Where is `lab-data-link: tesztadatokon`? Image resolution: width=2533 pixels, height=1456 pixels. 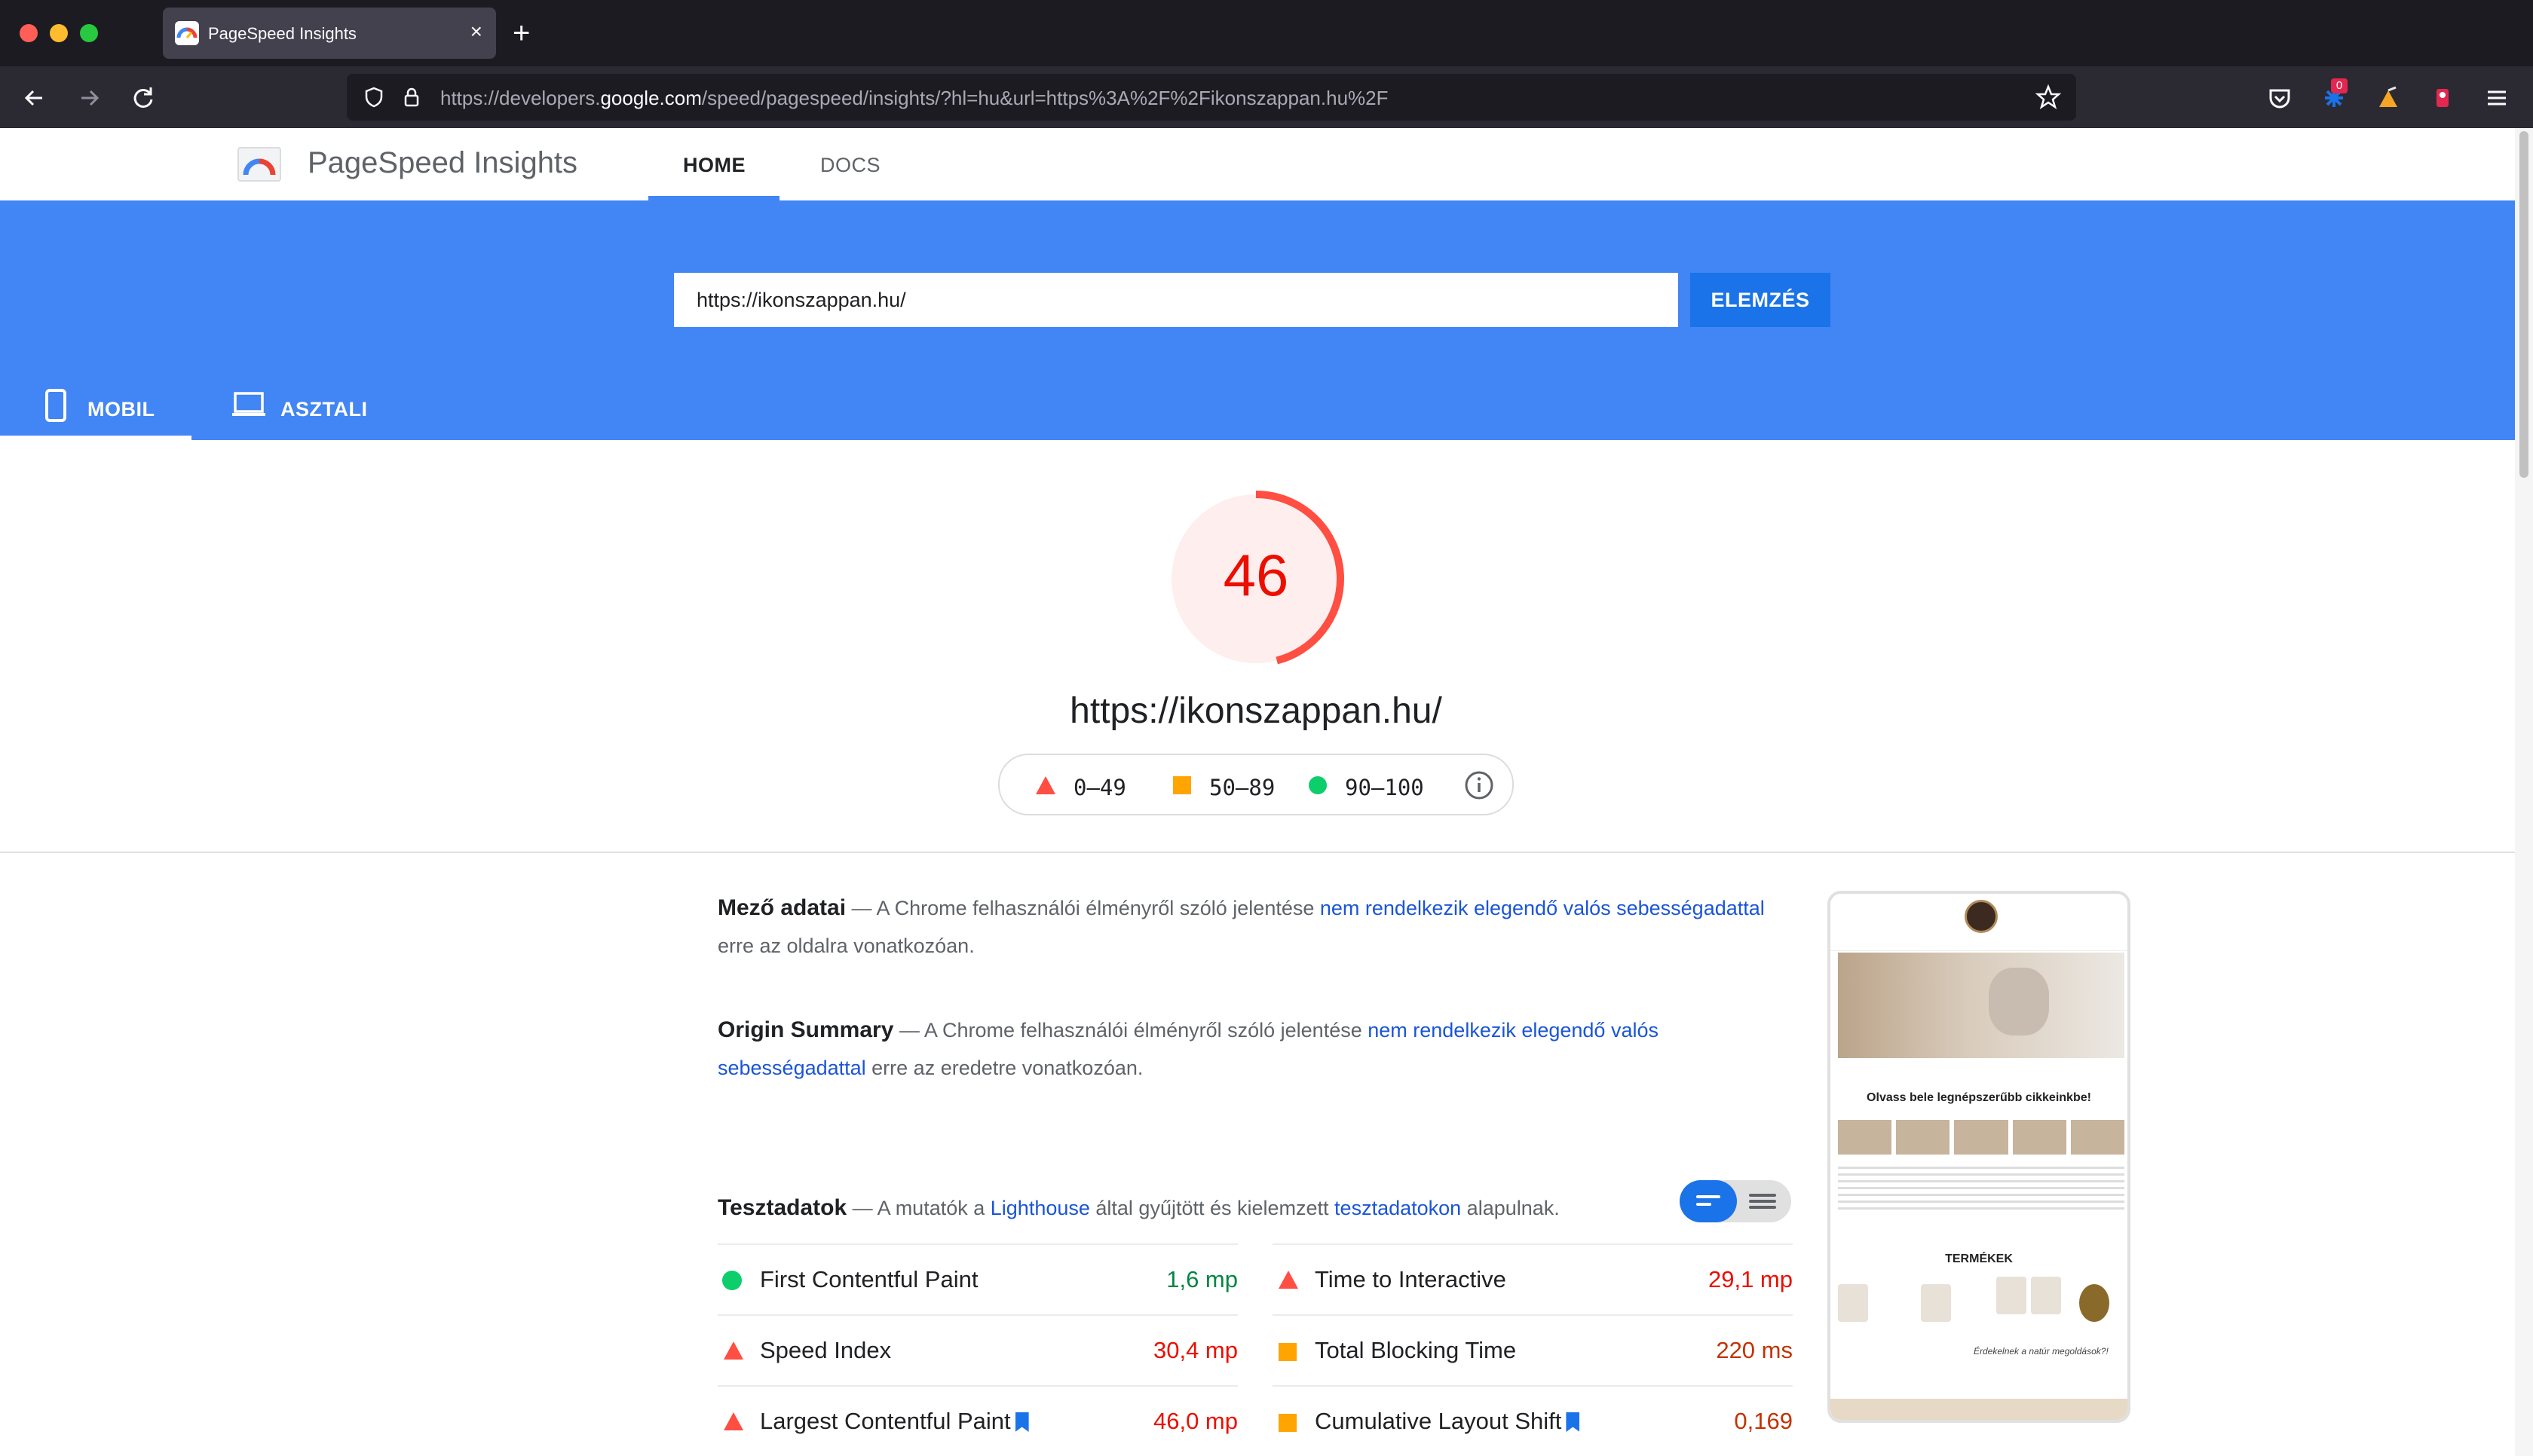
lab-data-link: tesztadatokon is located at coordinates (1397, 1208).